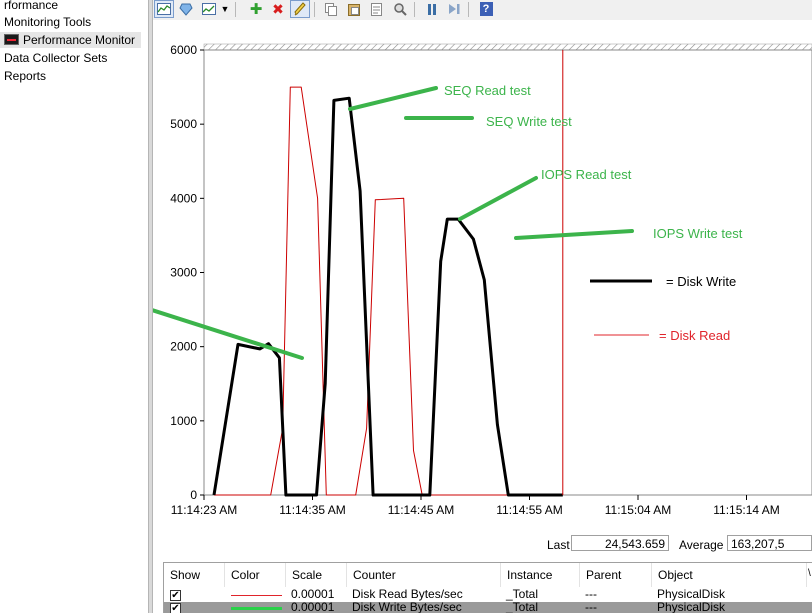 Image resolution: width=812 pixels, height=613 pixels. I want to click on counter-cell: Disk Write Bytes/sec, so click(407, 606).